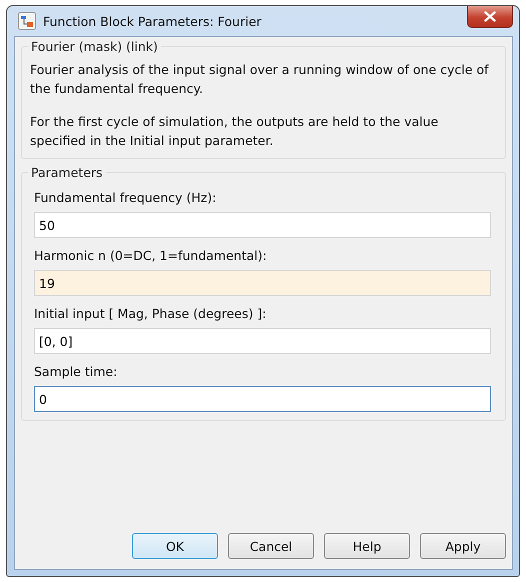 This screenshot has width=526, height=582. What do you see at coordinates (463, 546) in the screenshot?
I see `dialog-button: Apply` at bounding box center [463, 546].